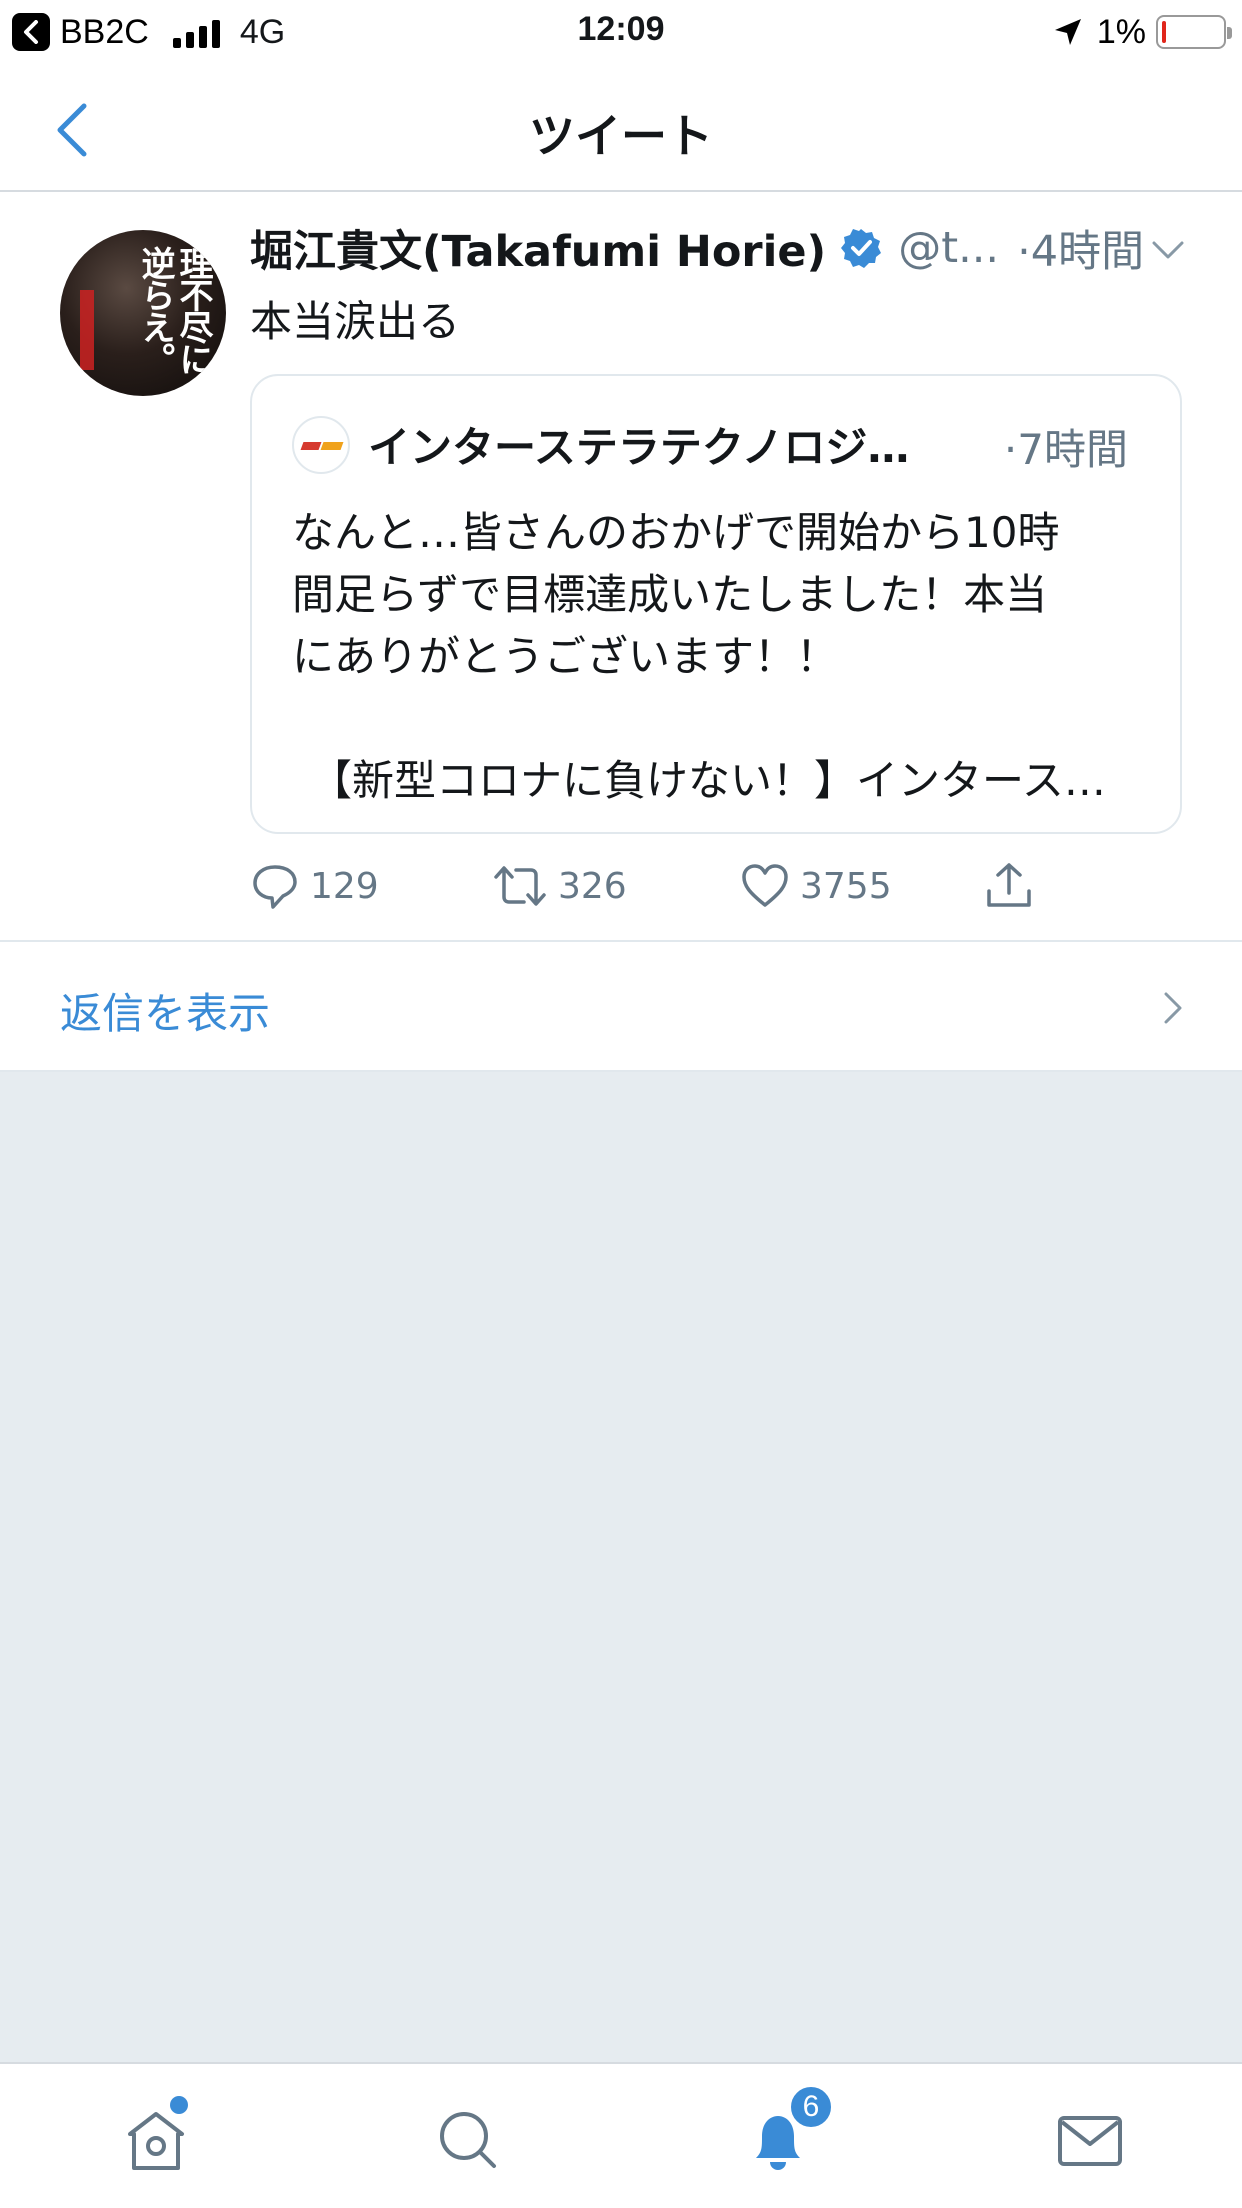 The height and width of the screenshot is (2208, 1242). I want to click on search-icon, so click(468, 2140).